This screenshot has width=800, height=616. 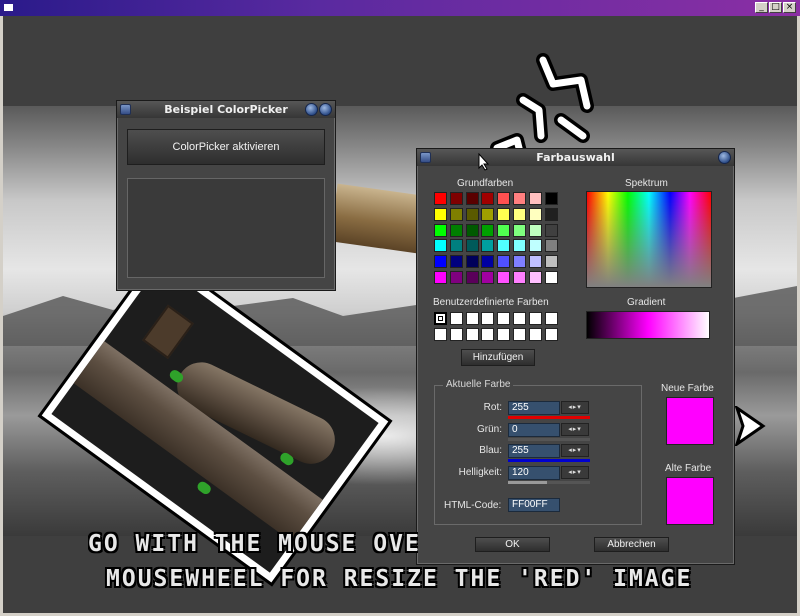 What do you see at coordinates (484, 162) in the screenshot?
I see `mouse-cursor-icon` at bounding box center [484, 162].